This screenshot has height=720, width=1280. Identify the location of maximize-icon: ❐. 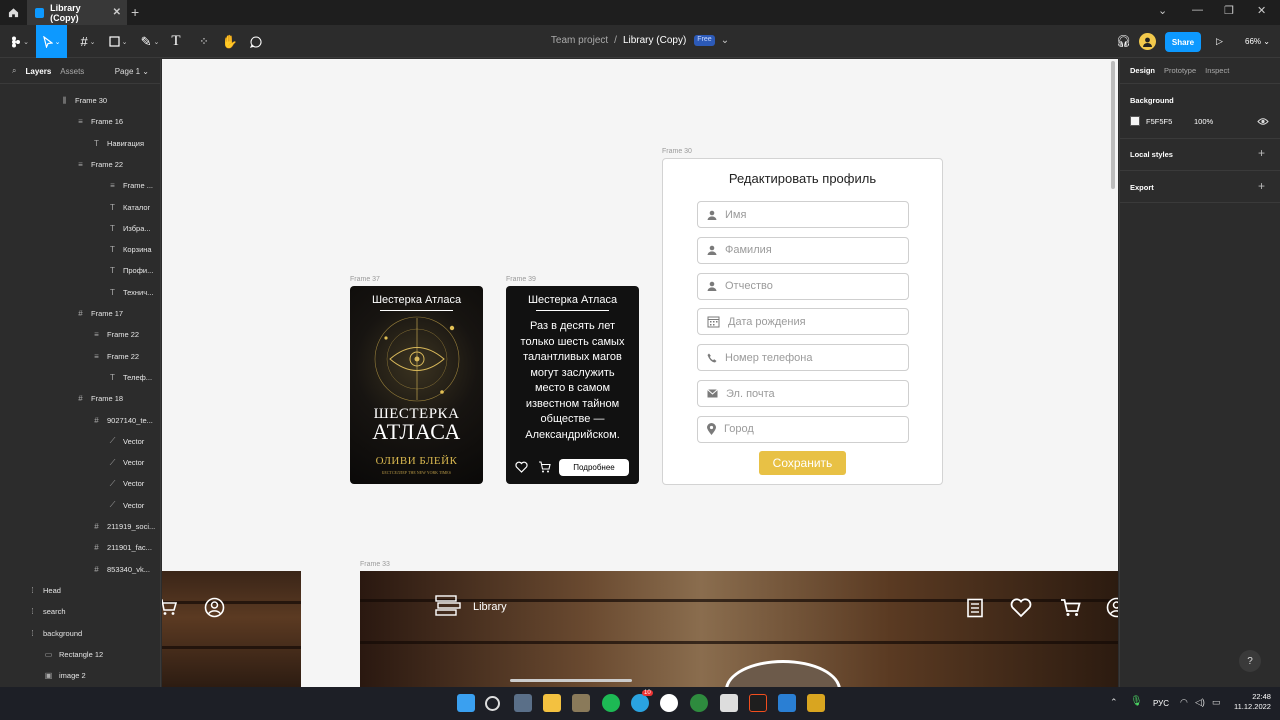
(1229, 10).